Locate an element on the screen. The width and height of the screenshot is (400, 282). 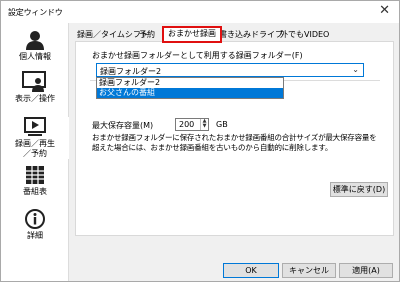
sidebar-item-label: 表示／操作 is located at coordinates (35, 98).